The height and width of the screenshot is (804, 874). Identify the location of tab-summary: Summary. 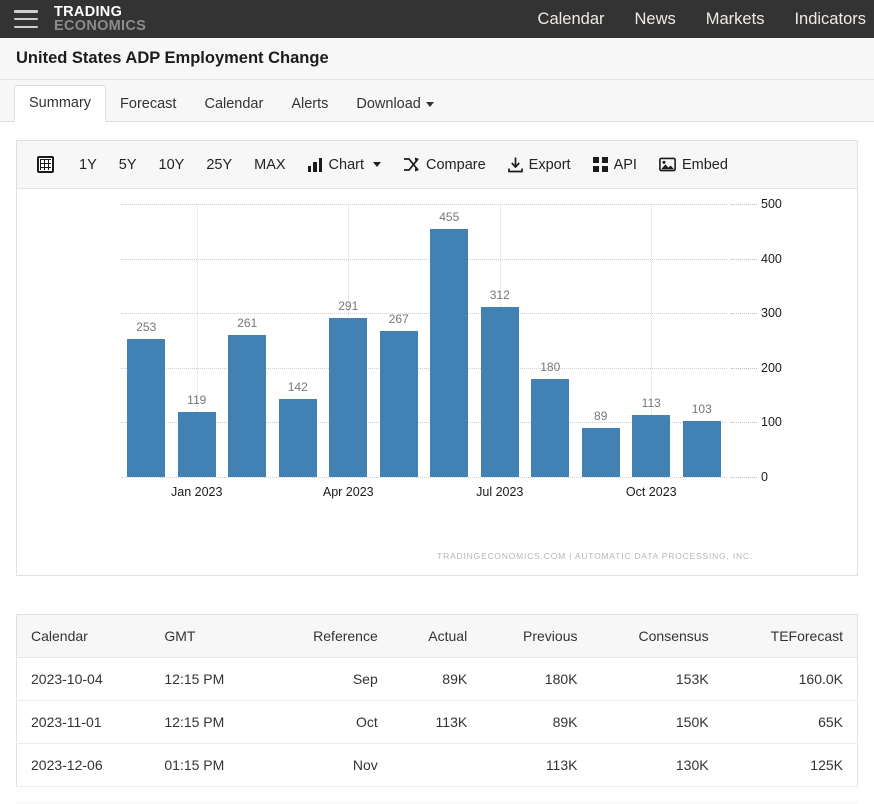
(60, 103).